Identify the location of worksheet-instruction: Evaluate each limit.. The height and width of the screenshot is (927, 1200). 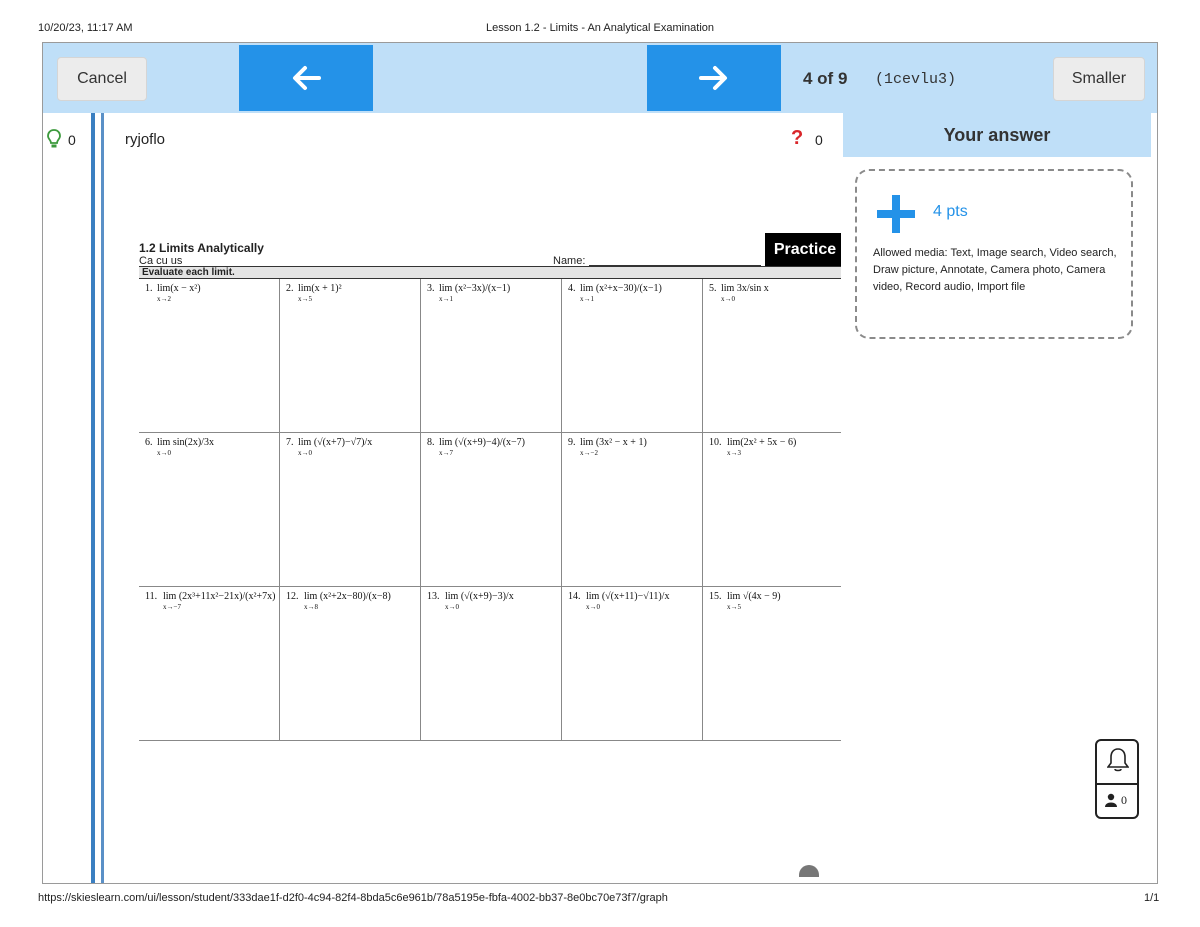
(490, 272).